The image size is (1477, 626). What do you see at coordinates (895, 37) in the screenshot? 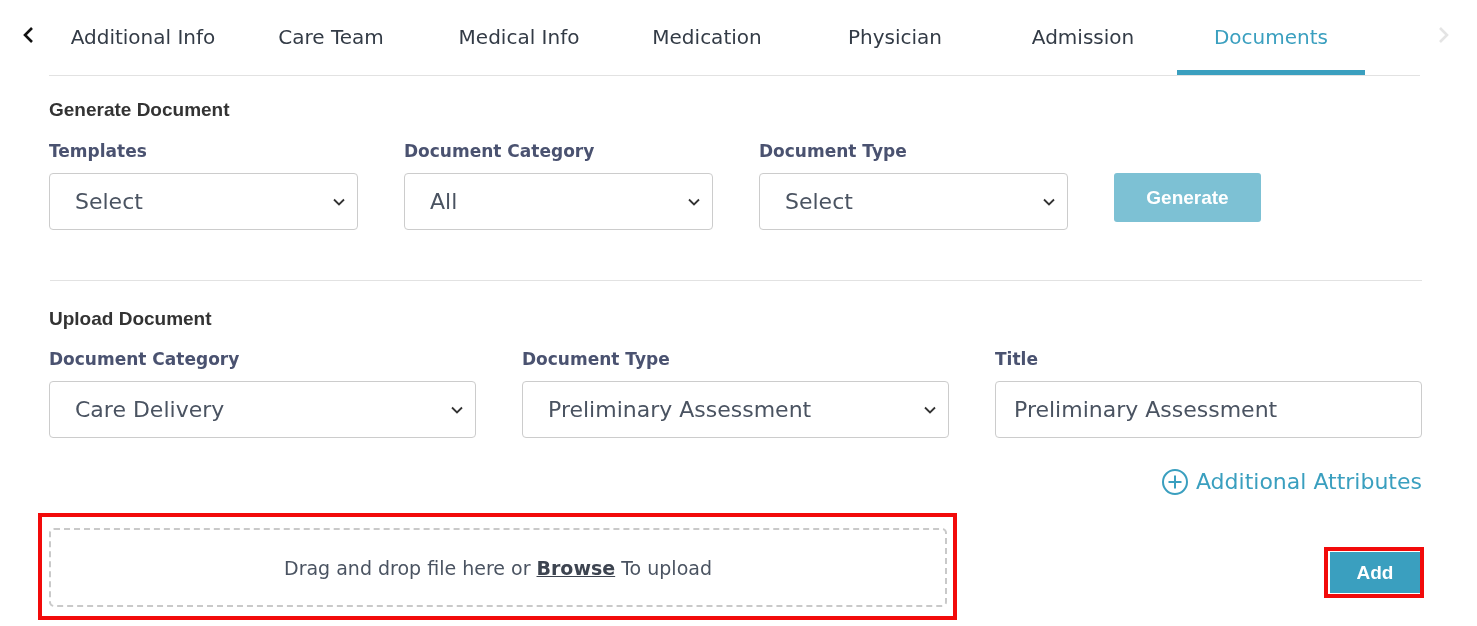
I see `tab: Physician` at bounding box center [895, 37].